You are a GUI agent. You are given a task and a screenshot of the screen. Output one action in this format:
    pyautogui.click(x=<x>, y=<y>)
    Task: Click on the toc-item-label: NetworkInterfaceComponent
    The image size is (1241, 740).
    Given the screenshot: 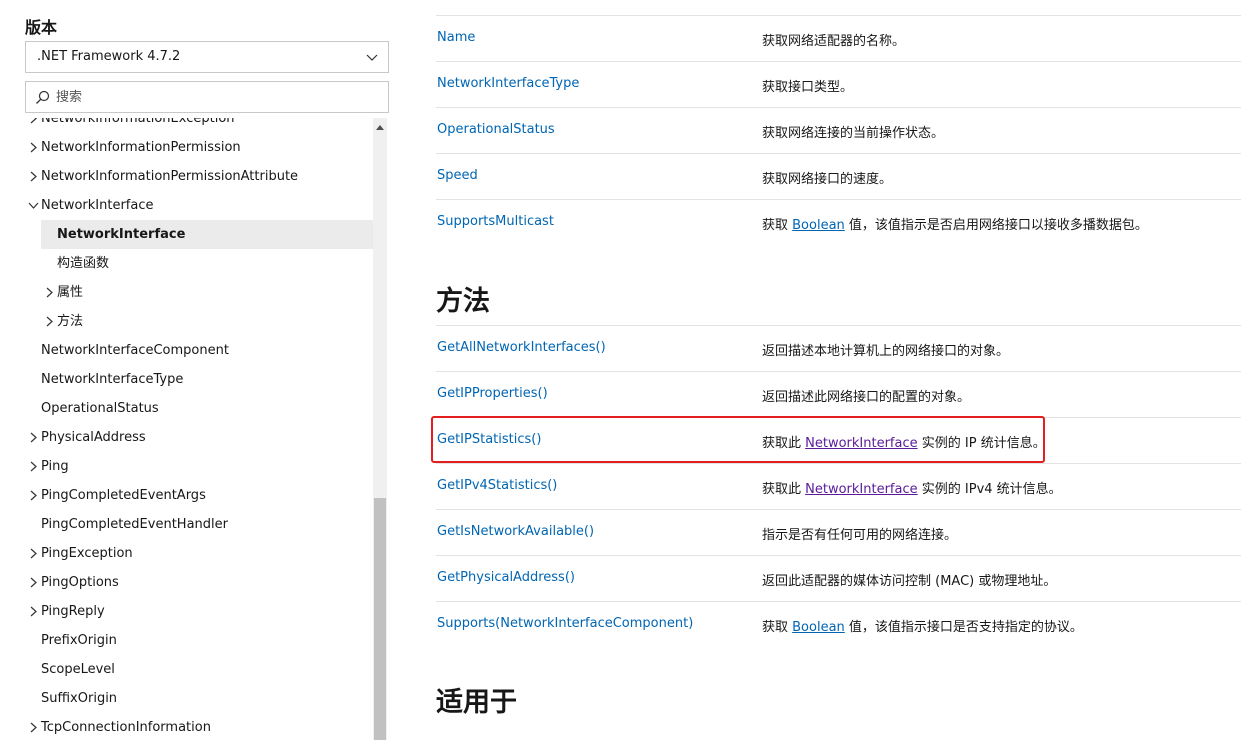 What is the action you would take?
    pyautogui.click(x=135, y=350)
    